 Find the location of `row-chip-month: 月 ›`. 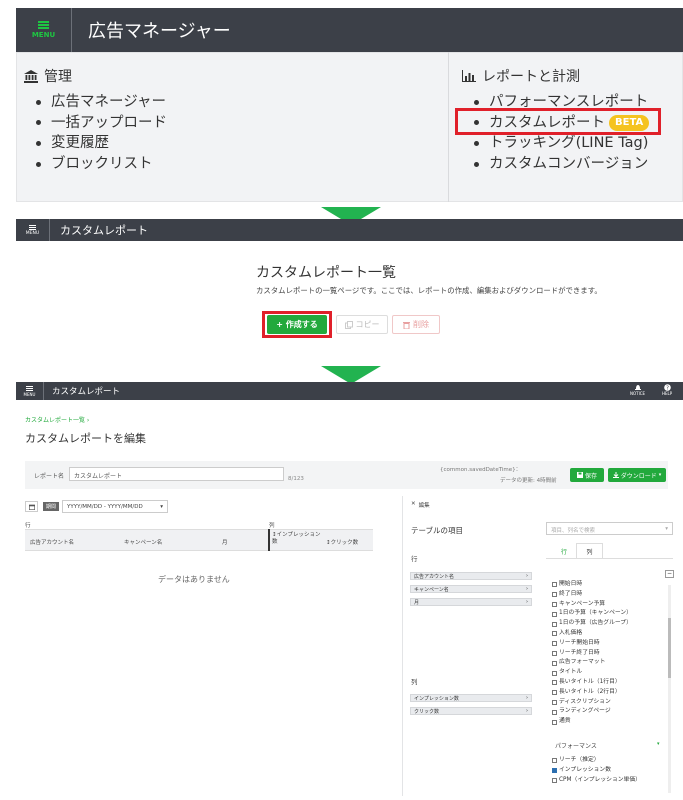

row-chip-month: 月 › is located at coordinates (471, 602).